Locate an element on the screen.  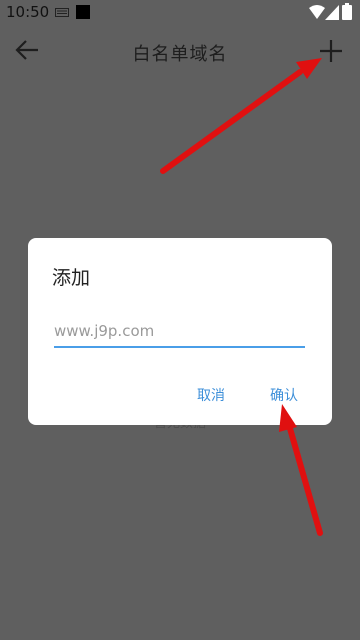
domain-input is located at coordinates (179, 333).